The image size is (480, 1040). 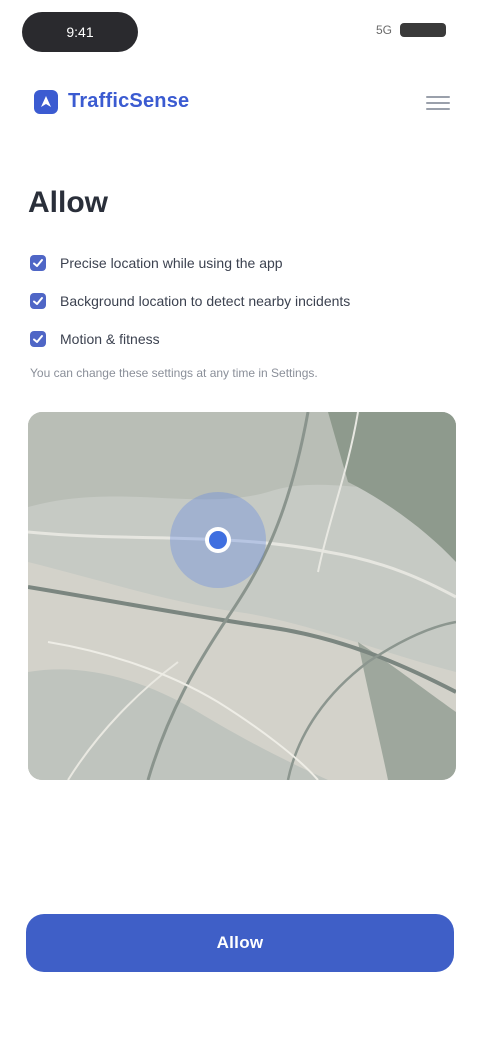 What do you see at coordinates (230, 339) in the screenshot?
I see `permission-item: Motion & fitness` at bounding box center [230, 339].